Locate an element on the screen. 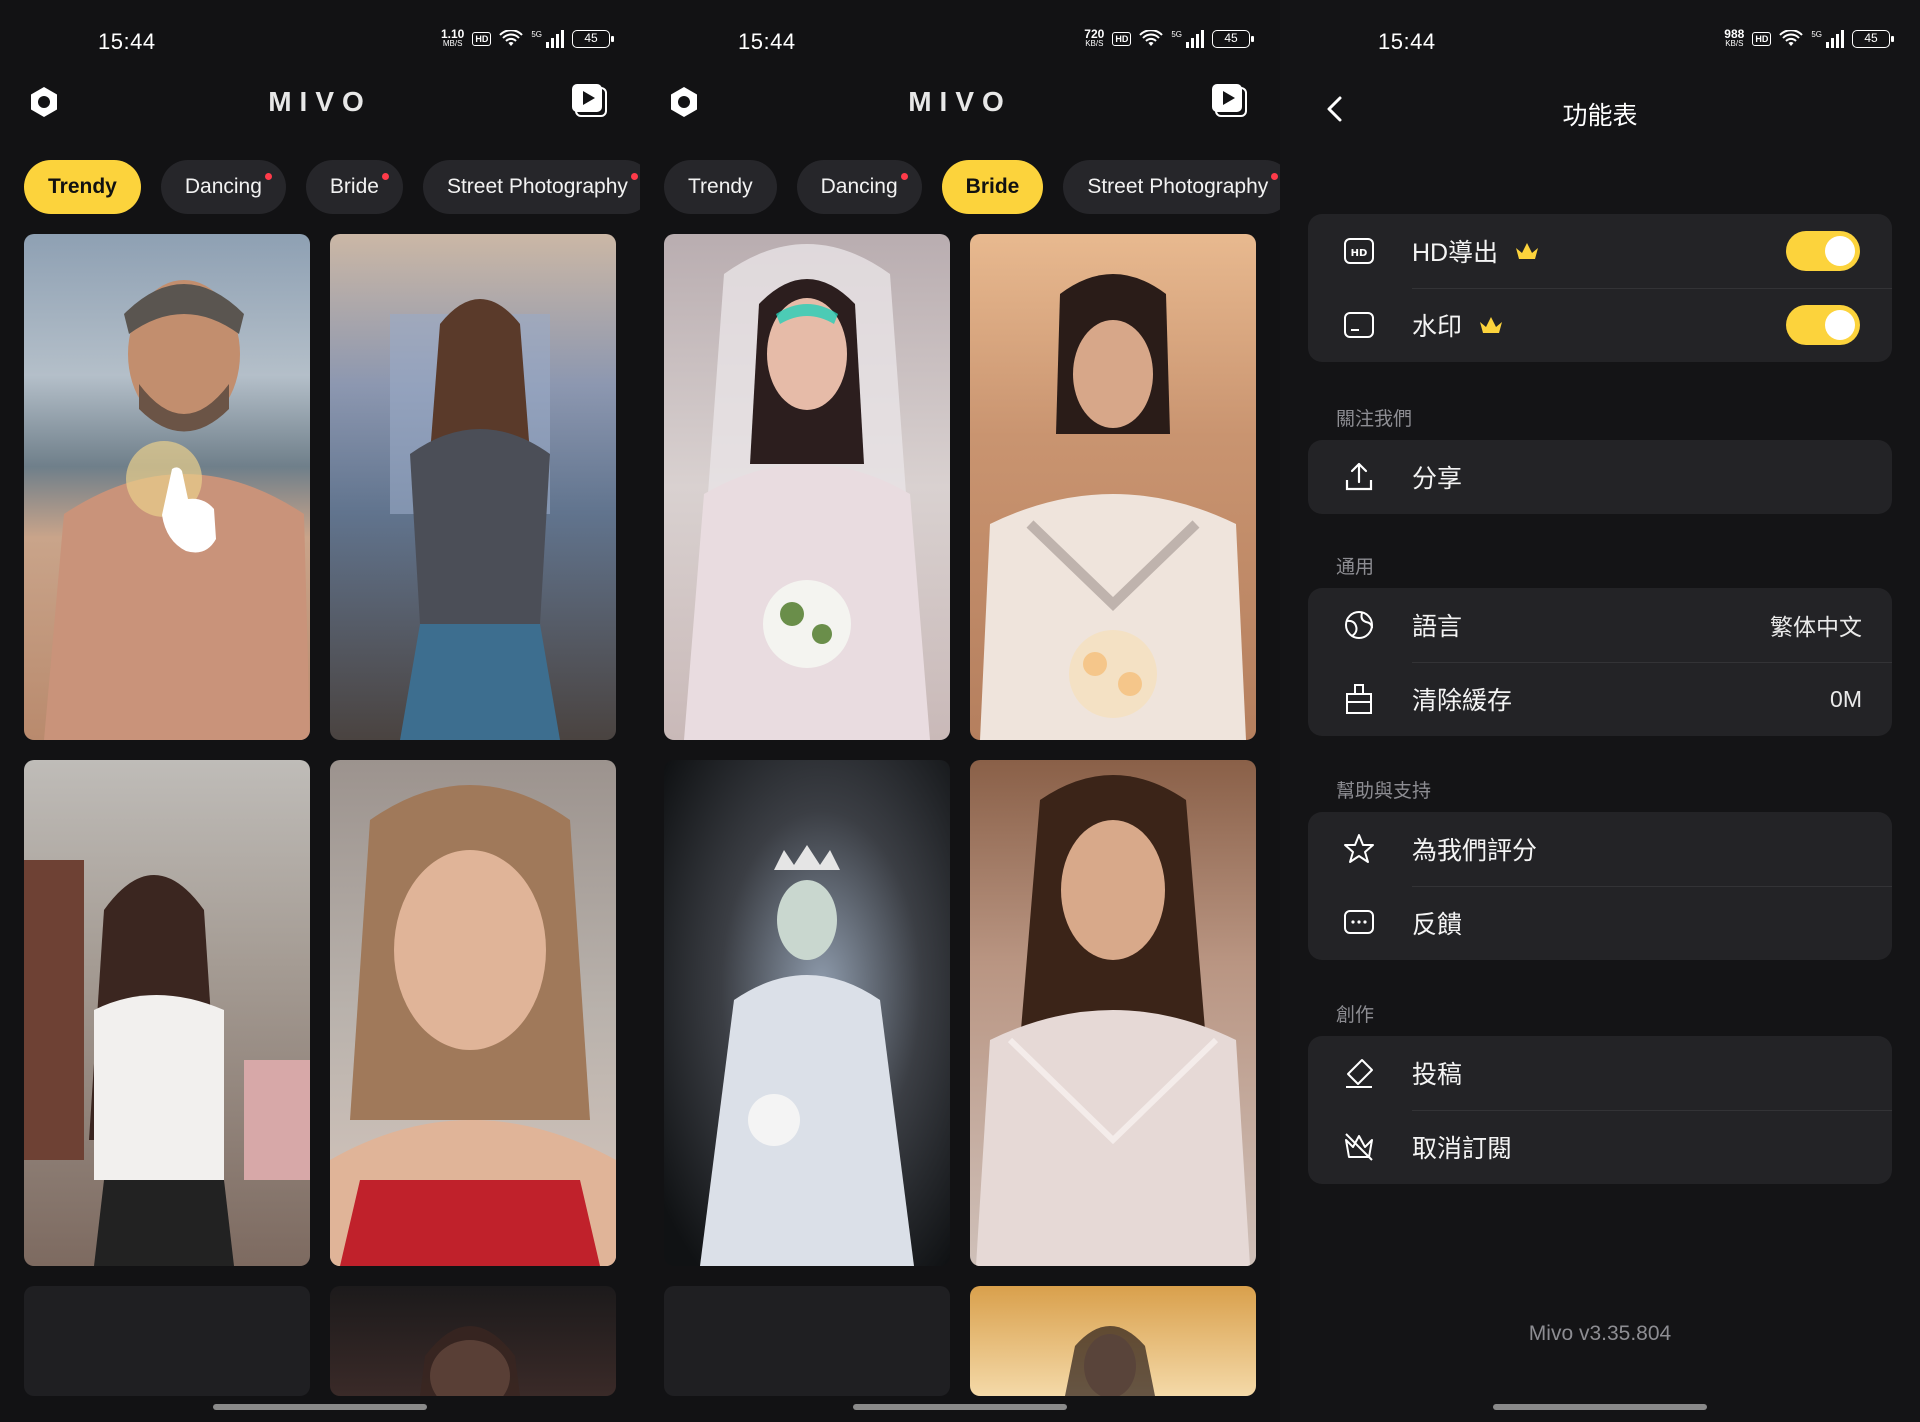 The width and height of the screenshot is (1920, 1422). network-speed: 720 KB/S is located at coordinates (1094, 37).